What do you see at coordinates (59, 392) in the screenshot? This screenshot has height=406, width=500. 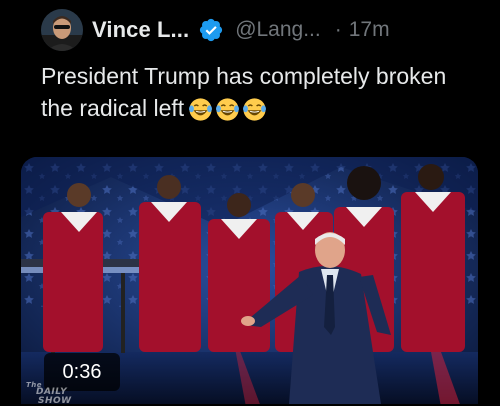 I see `daily-show-logo: The DAILY SHOW` at bounding box center [59, 392].